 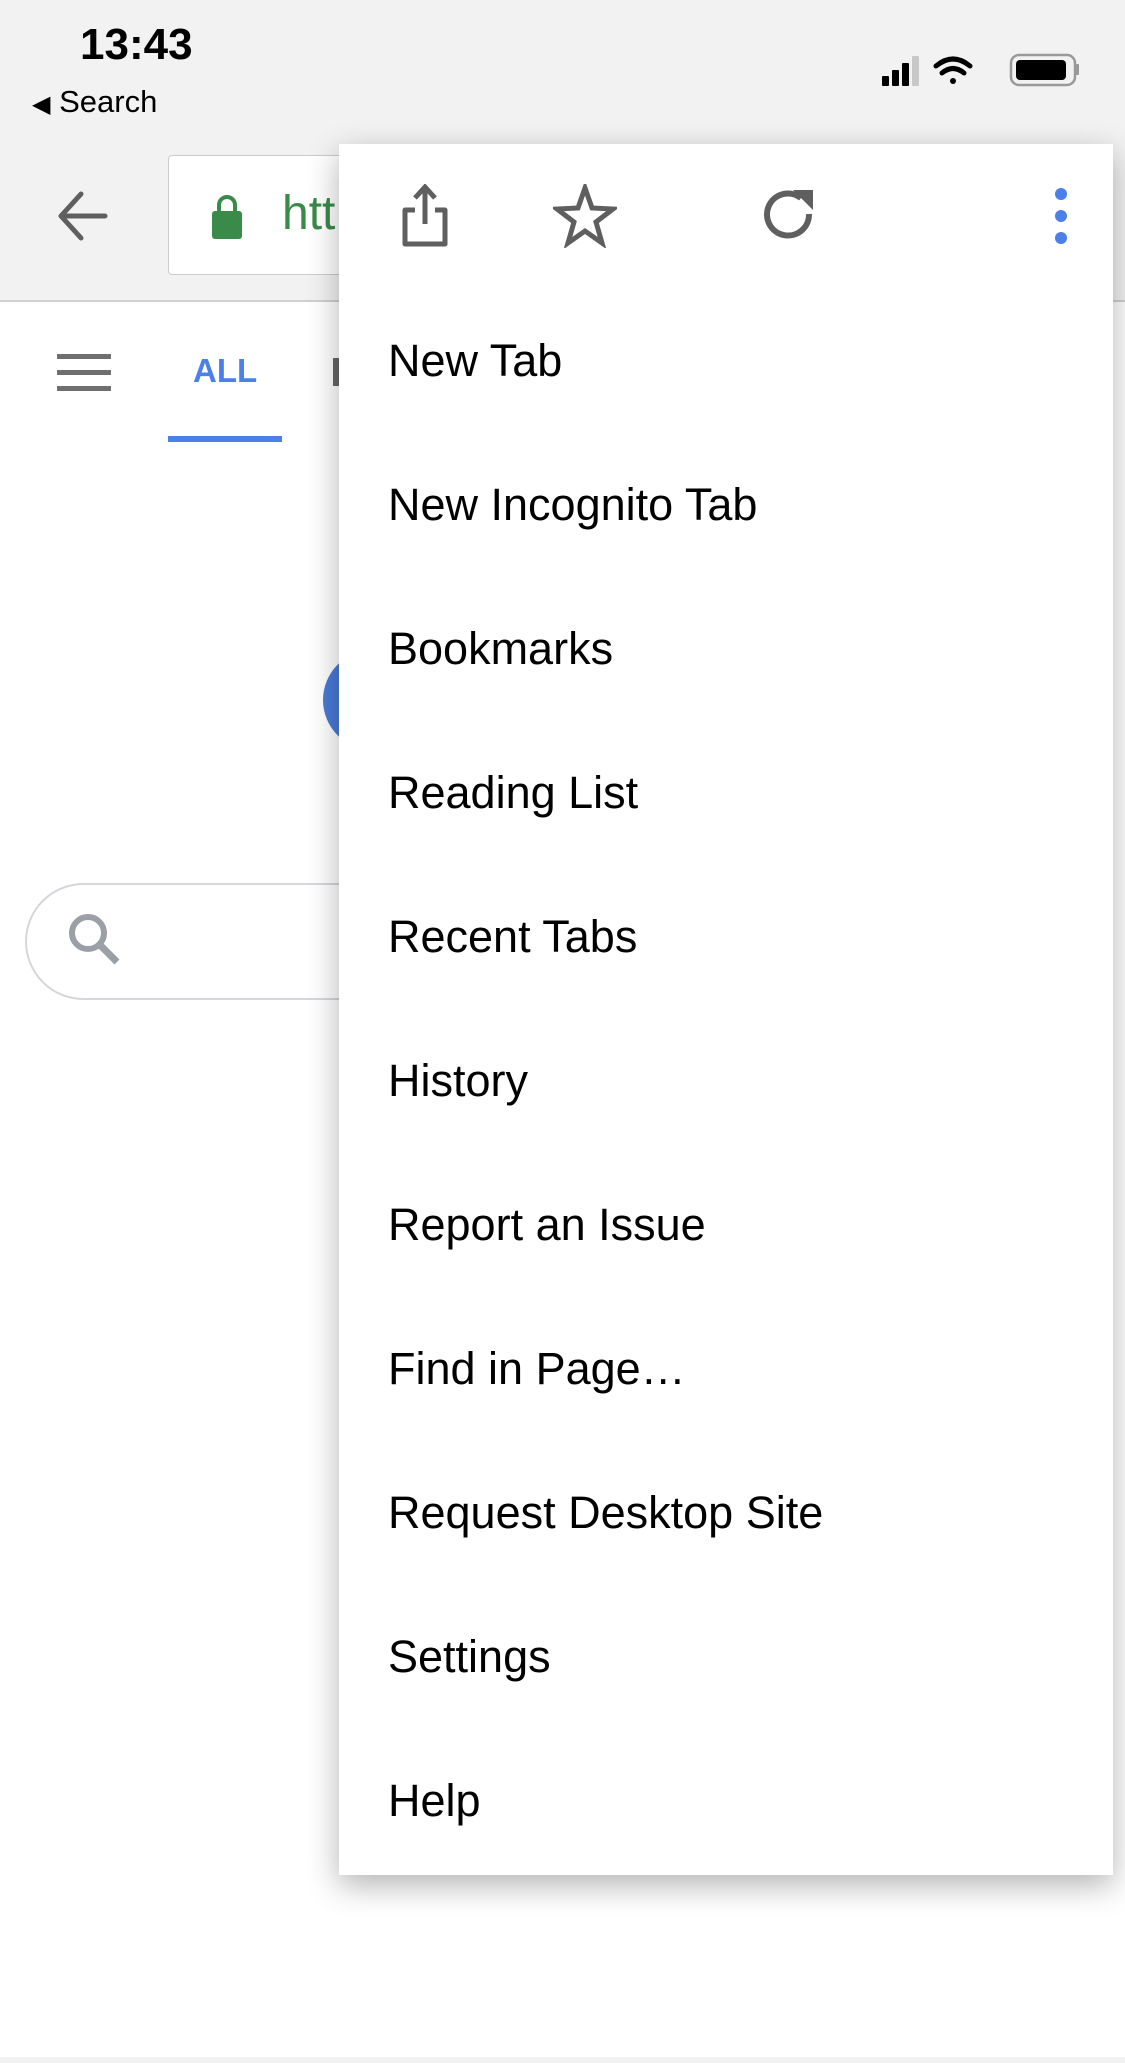 I want to click on arrow-left-icon, so click(x=85, y=216).